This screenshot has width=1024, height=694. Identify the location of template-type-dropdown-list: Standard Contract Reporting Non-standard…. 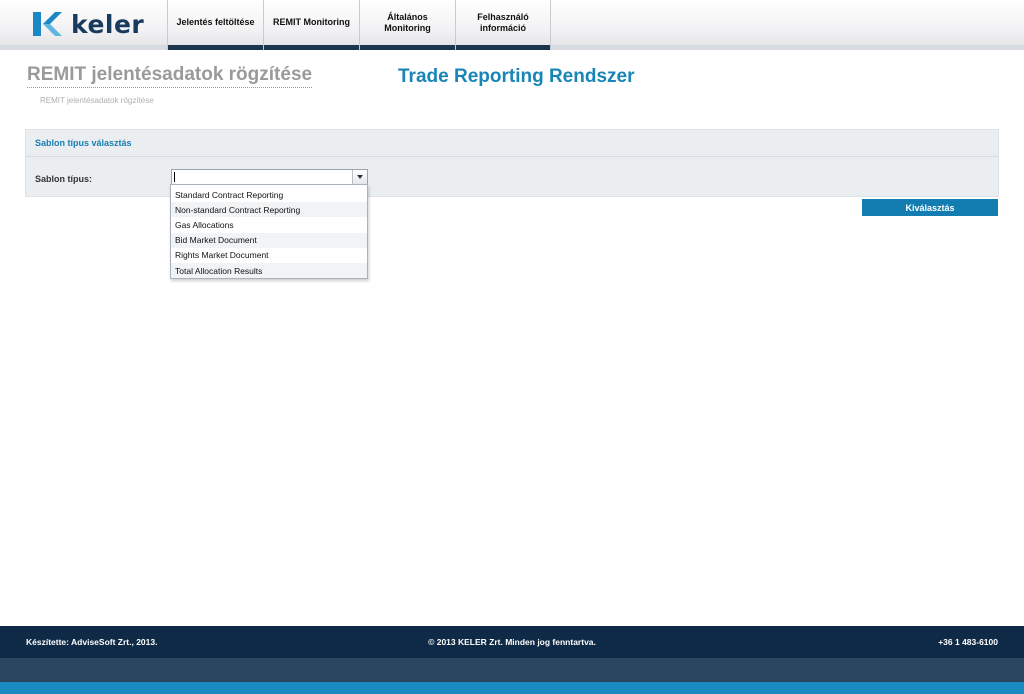
(269, 231).